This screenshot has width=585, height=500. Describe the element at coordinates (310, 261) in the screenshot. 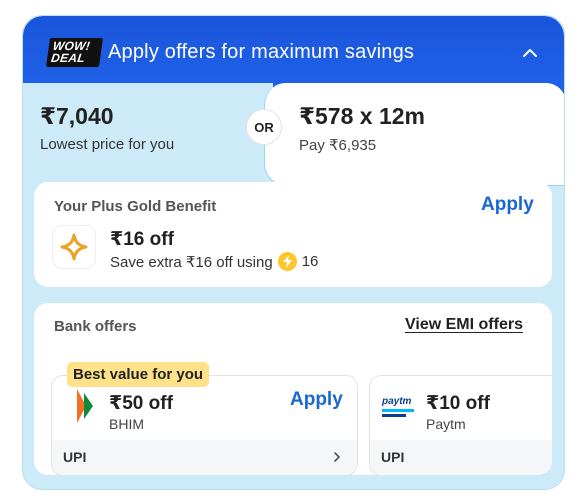

I see `supercoin-count: 16` at that location.